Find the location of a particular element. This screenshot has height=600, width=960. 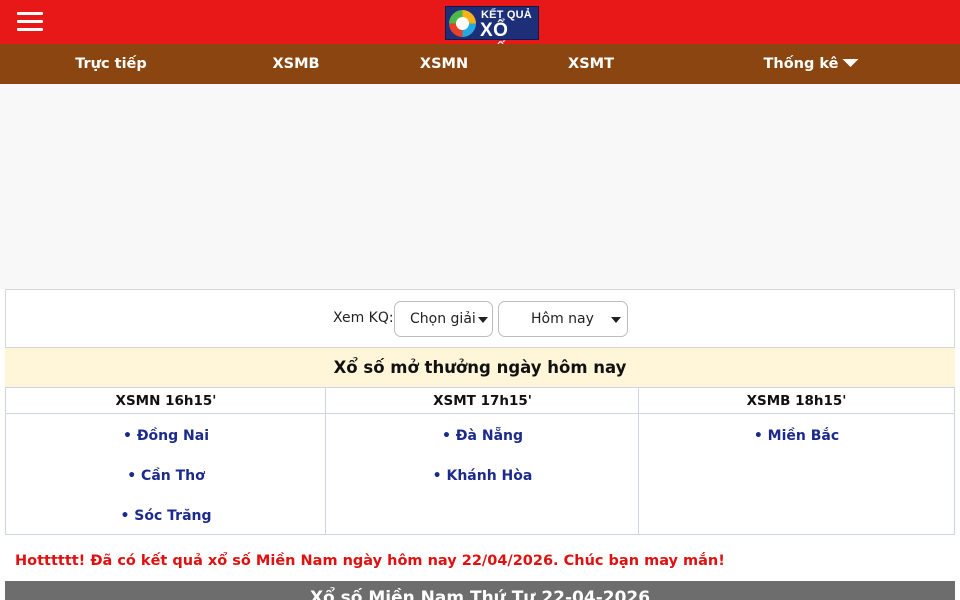

prize-select: Chọn giải is located at coordinates (443, 319).